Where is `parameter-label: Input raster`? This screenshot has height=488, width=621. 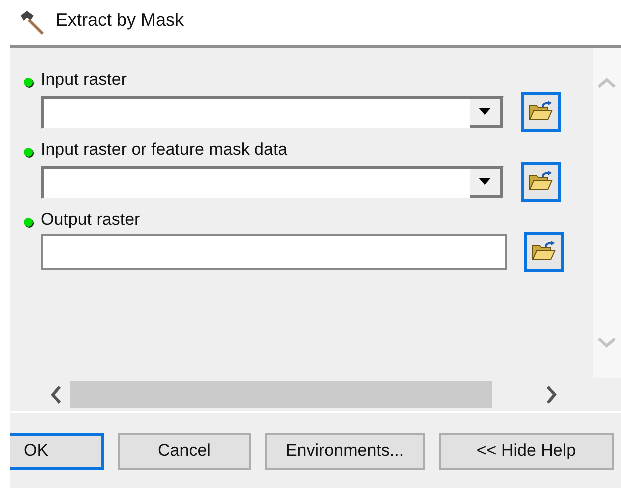 parameter-label: Input raster is located at coordinates (84, 80).